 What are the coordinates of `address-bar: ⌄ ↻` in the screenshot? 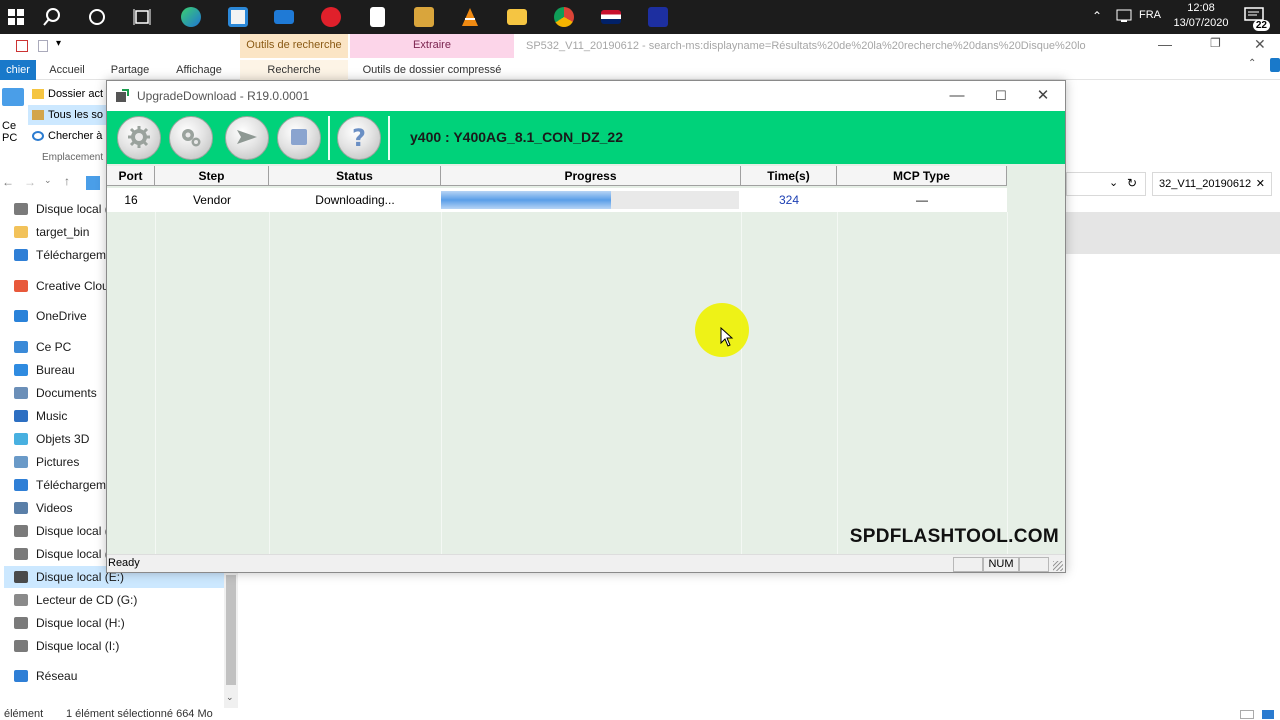 It's located at (1106, 184).